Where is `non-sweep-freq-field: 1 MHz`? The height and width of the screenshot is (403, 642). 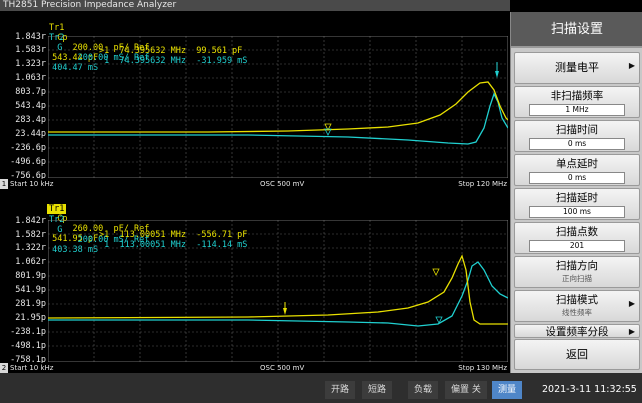
non-sweep-freq-field: 1 MHz is located at coordinates (577, 110).